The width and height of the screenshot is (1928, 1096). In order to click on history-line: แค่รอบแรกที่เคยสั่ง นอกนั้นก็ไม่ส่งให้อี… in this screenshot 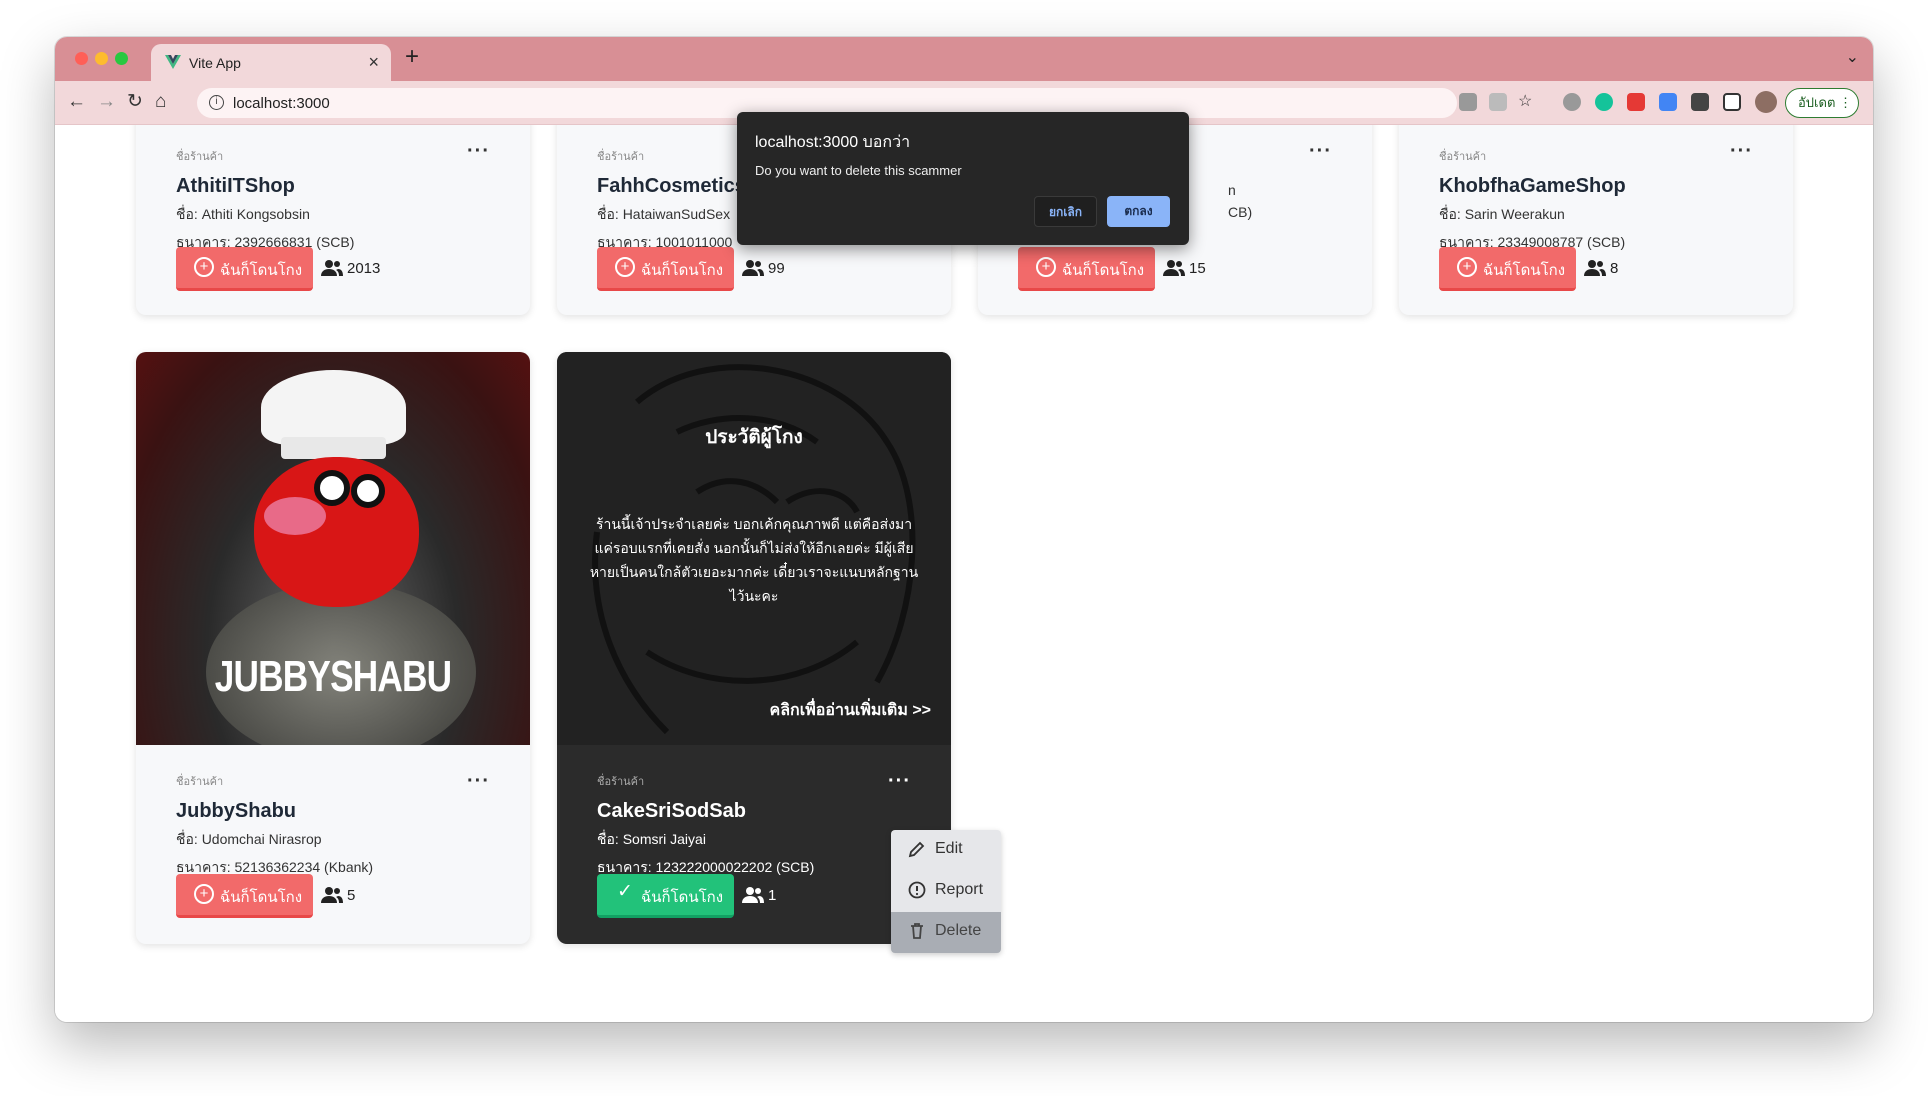, I will do `click(754, 548)`.